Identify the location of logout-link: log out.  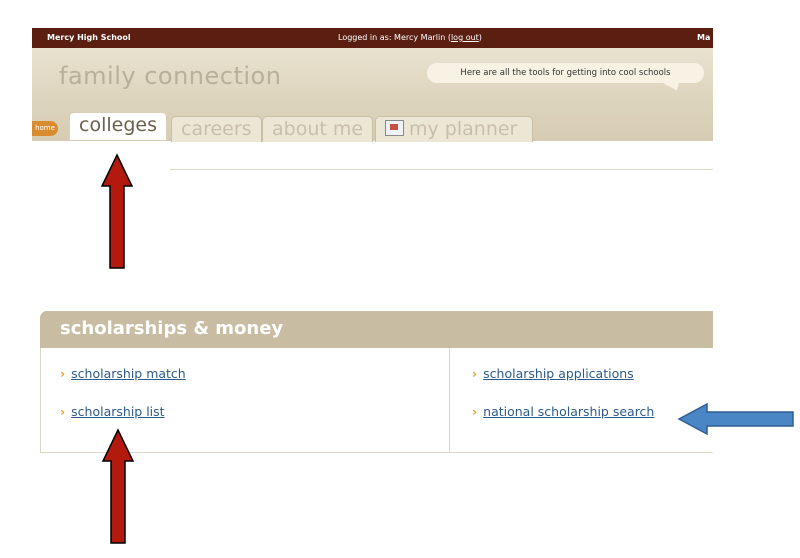
(465, 37).